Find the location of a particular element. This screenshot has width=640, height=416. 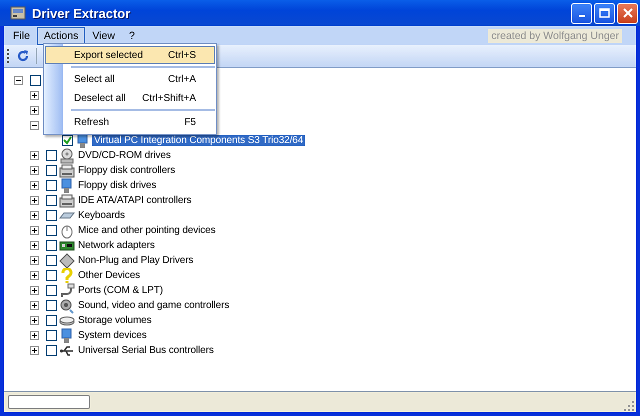

tree-item-label: Floppy disk drives is located at coordinates (117, 185).